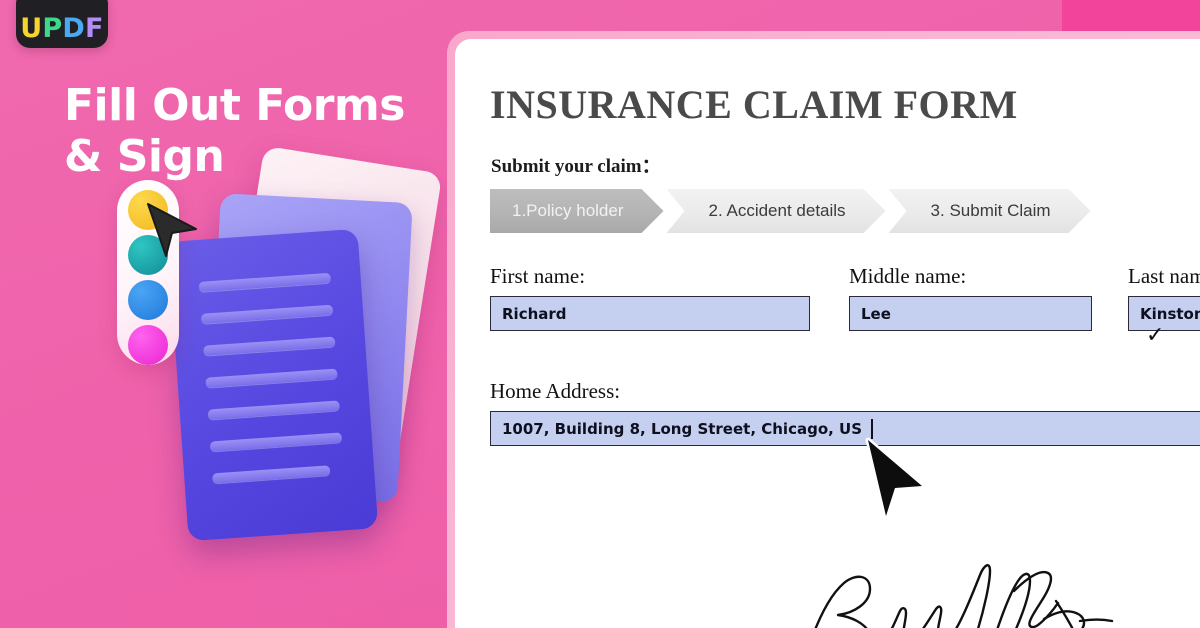 This screenshot has width=1200, height=628. What do you see at coordinates (577, 211) in the screenshot?
I see `step-policy-holder: 1.Policy holder` at bounding box center [577, 211].